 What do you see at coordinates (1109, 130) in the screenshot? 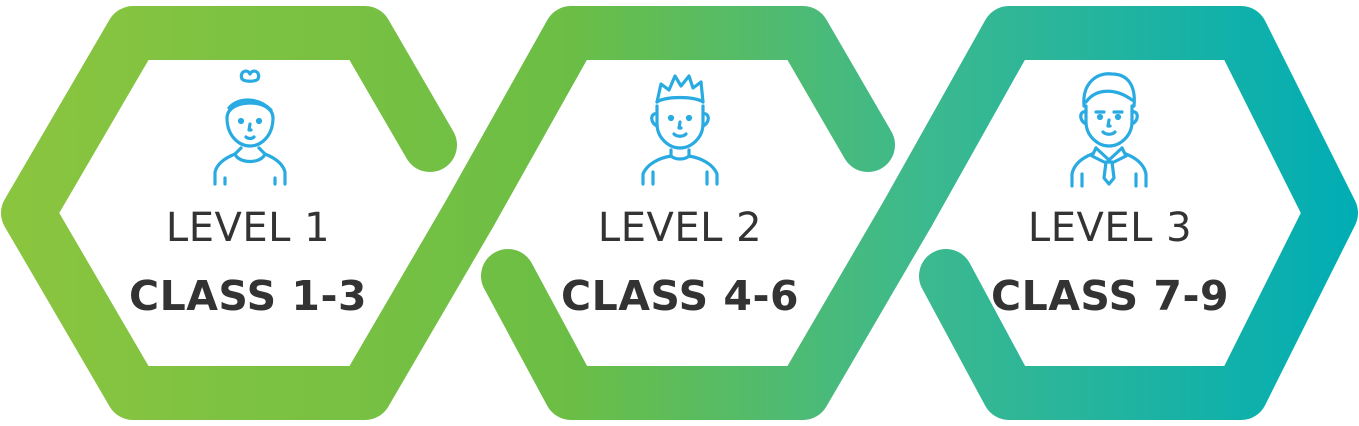
I see `young-man-tie-avatar-icon` at bounding box center [1109, 130].